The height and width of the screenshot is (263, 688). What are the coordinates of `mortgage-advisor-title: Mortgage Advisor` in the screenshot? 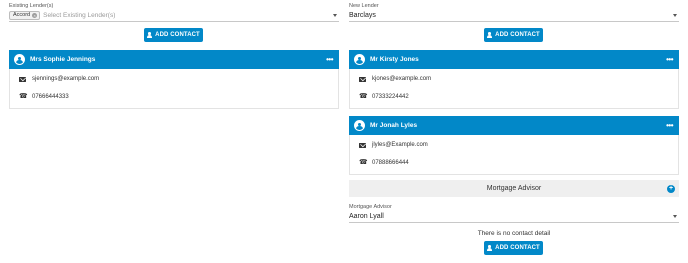 It's located at (514, 188).